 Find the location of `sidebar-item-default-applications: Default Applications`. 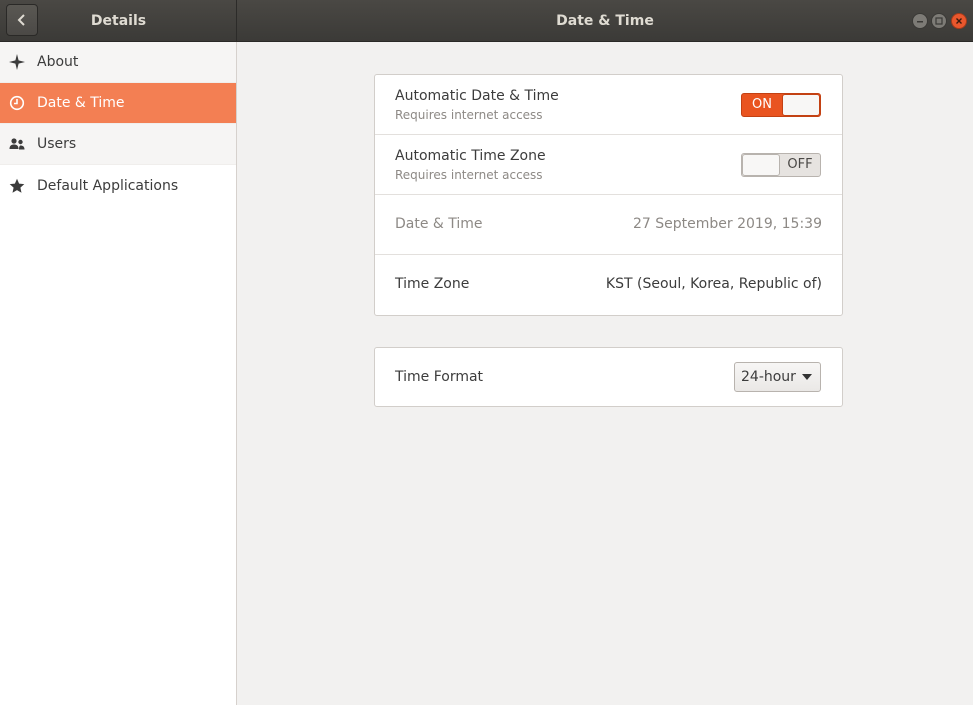

sidebar-item-default-applications: Default Applications is located at coordinates (118, 185).